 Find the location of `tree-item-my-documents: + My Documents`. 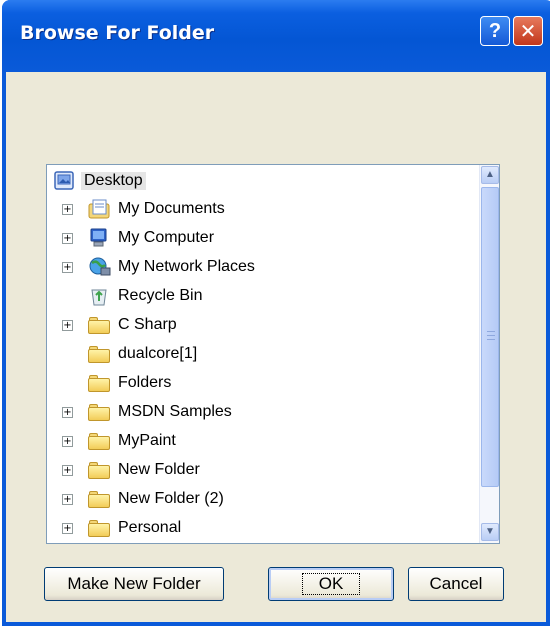

tree-item-my-documents: + My Documents is located at coordinates (257, 209).